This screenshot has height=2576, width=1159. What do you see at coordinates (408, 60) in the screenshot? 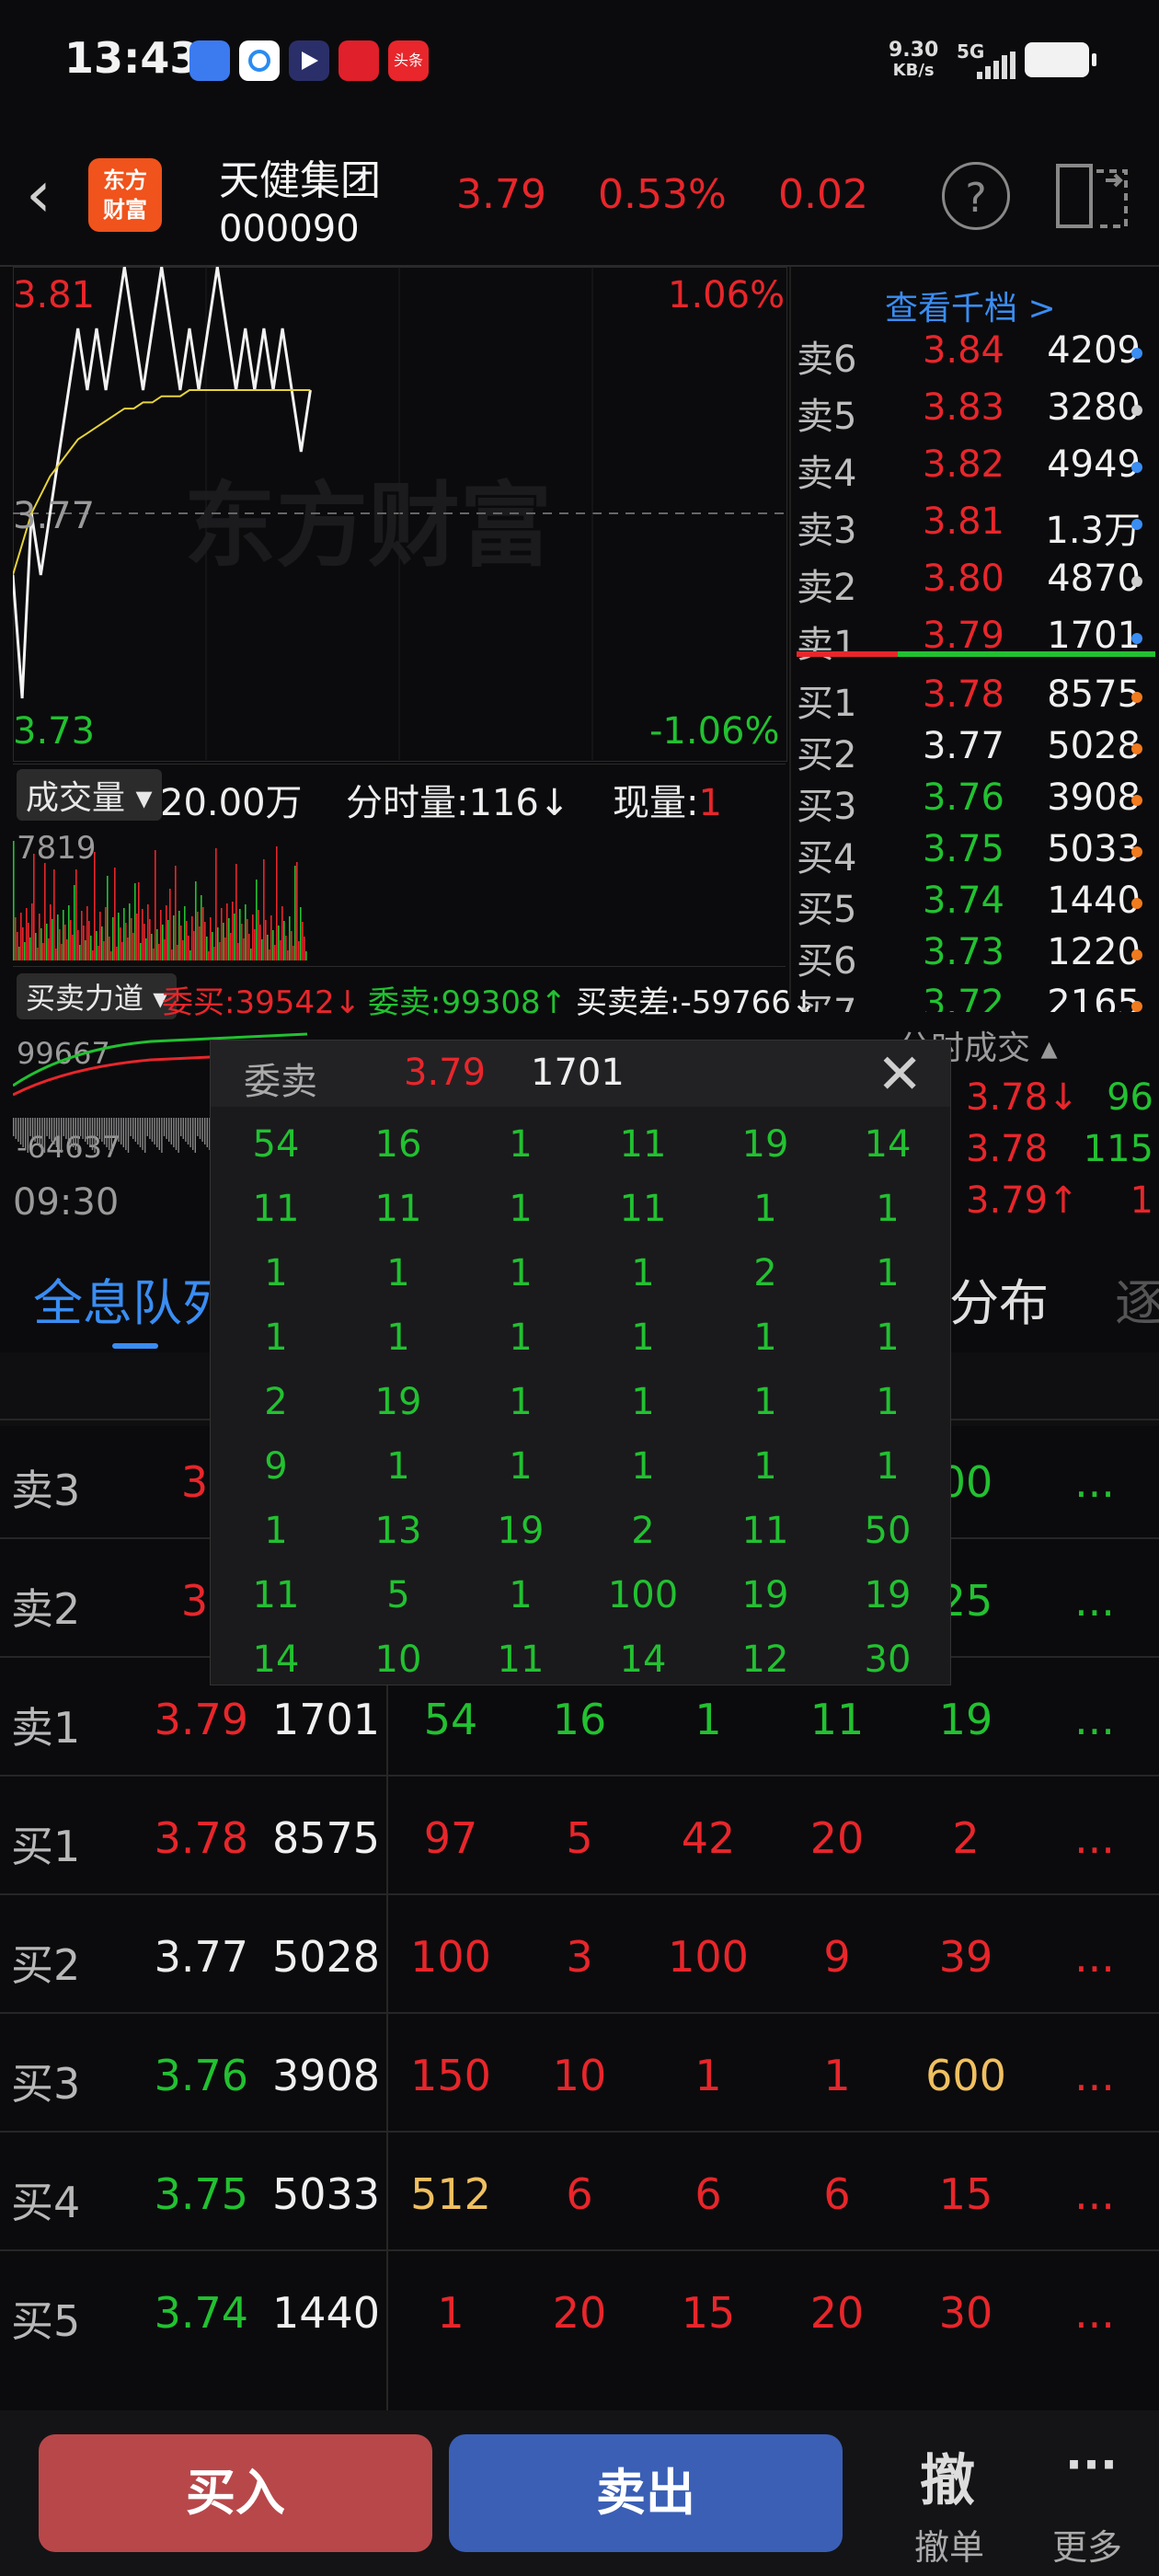
I see `toutiao-icon: 头条` at bounding box center [408, 60].